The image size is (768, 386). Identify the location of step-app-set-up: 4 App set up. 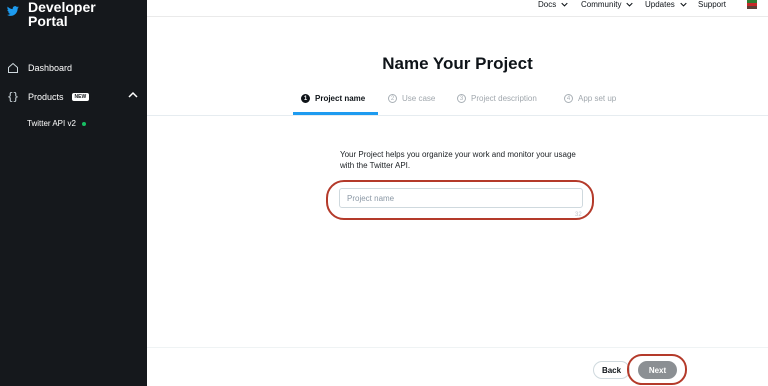
(590, 98).